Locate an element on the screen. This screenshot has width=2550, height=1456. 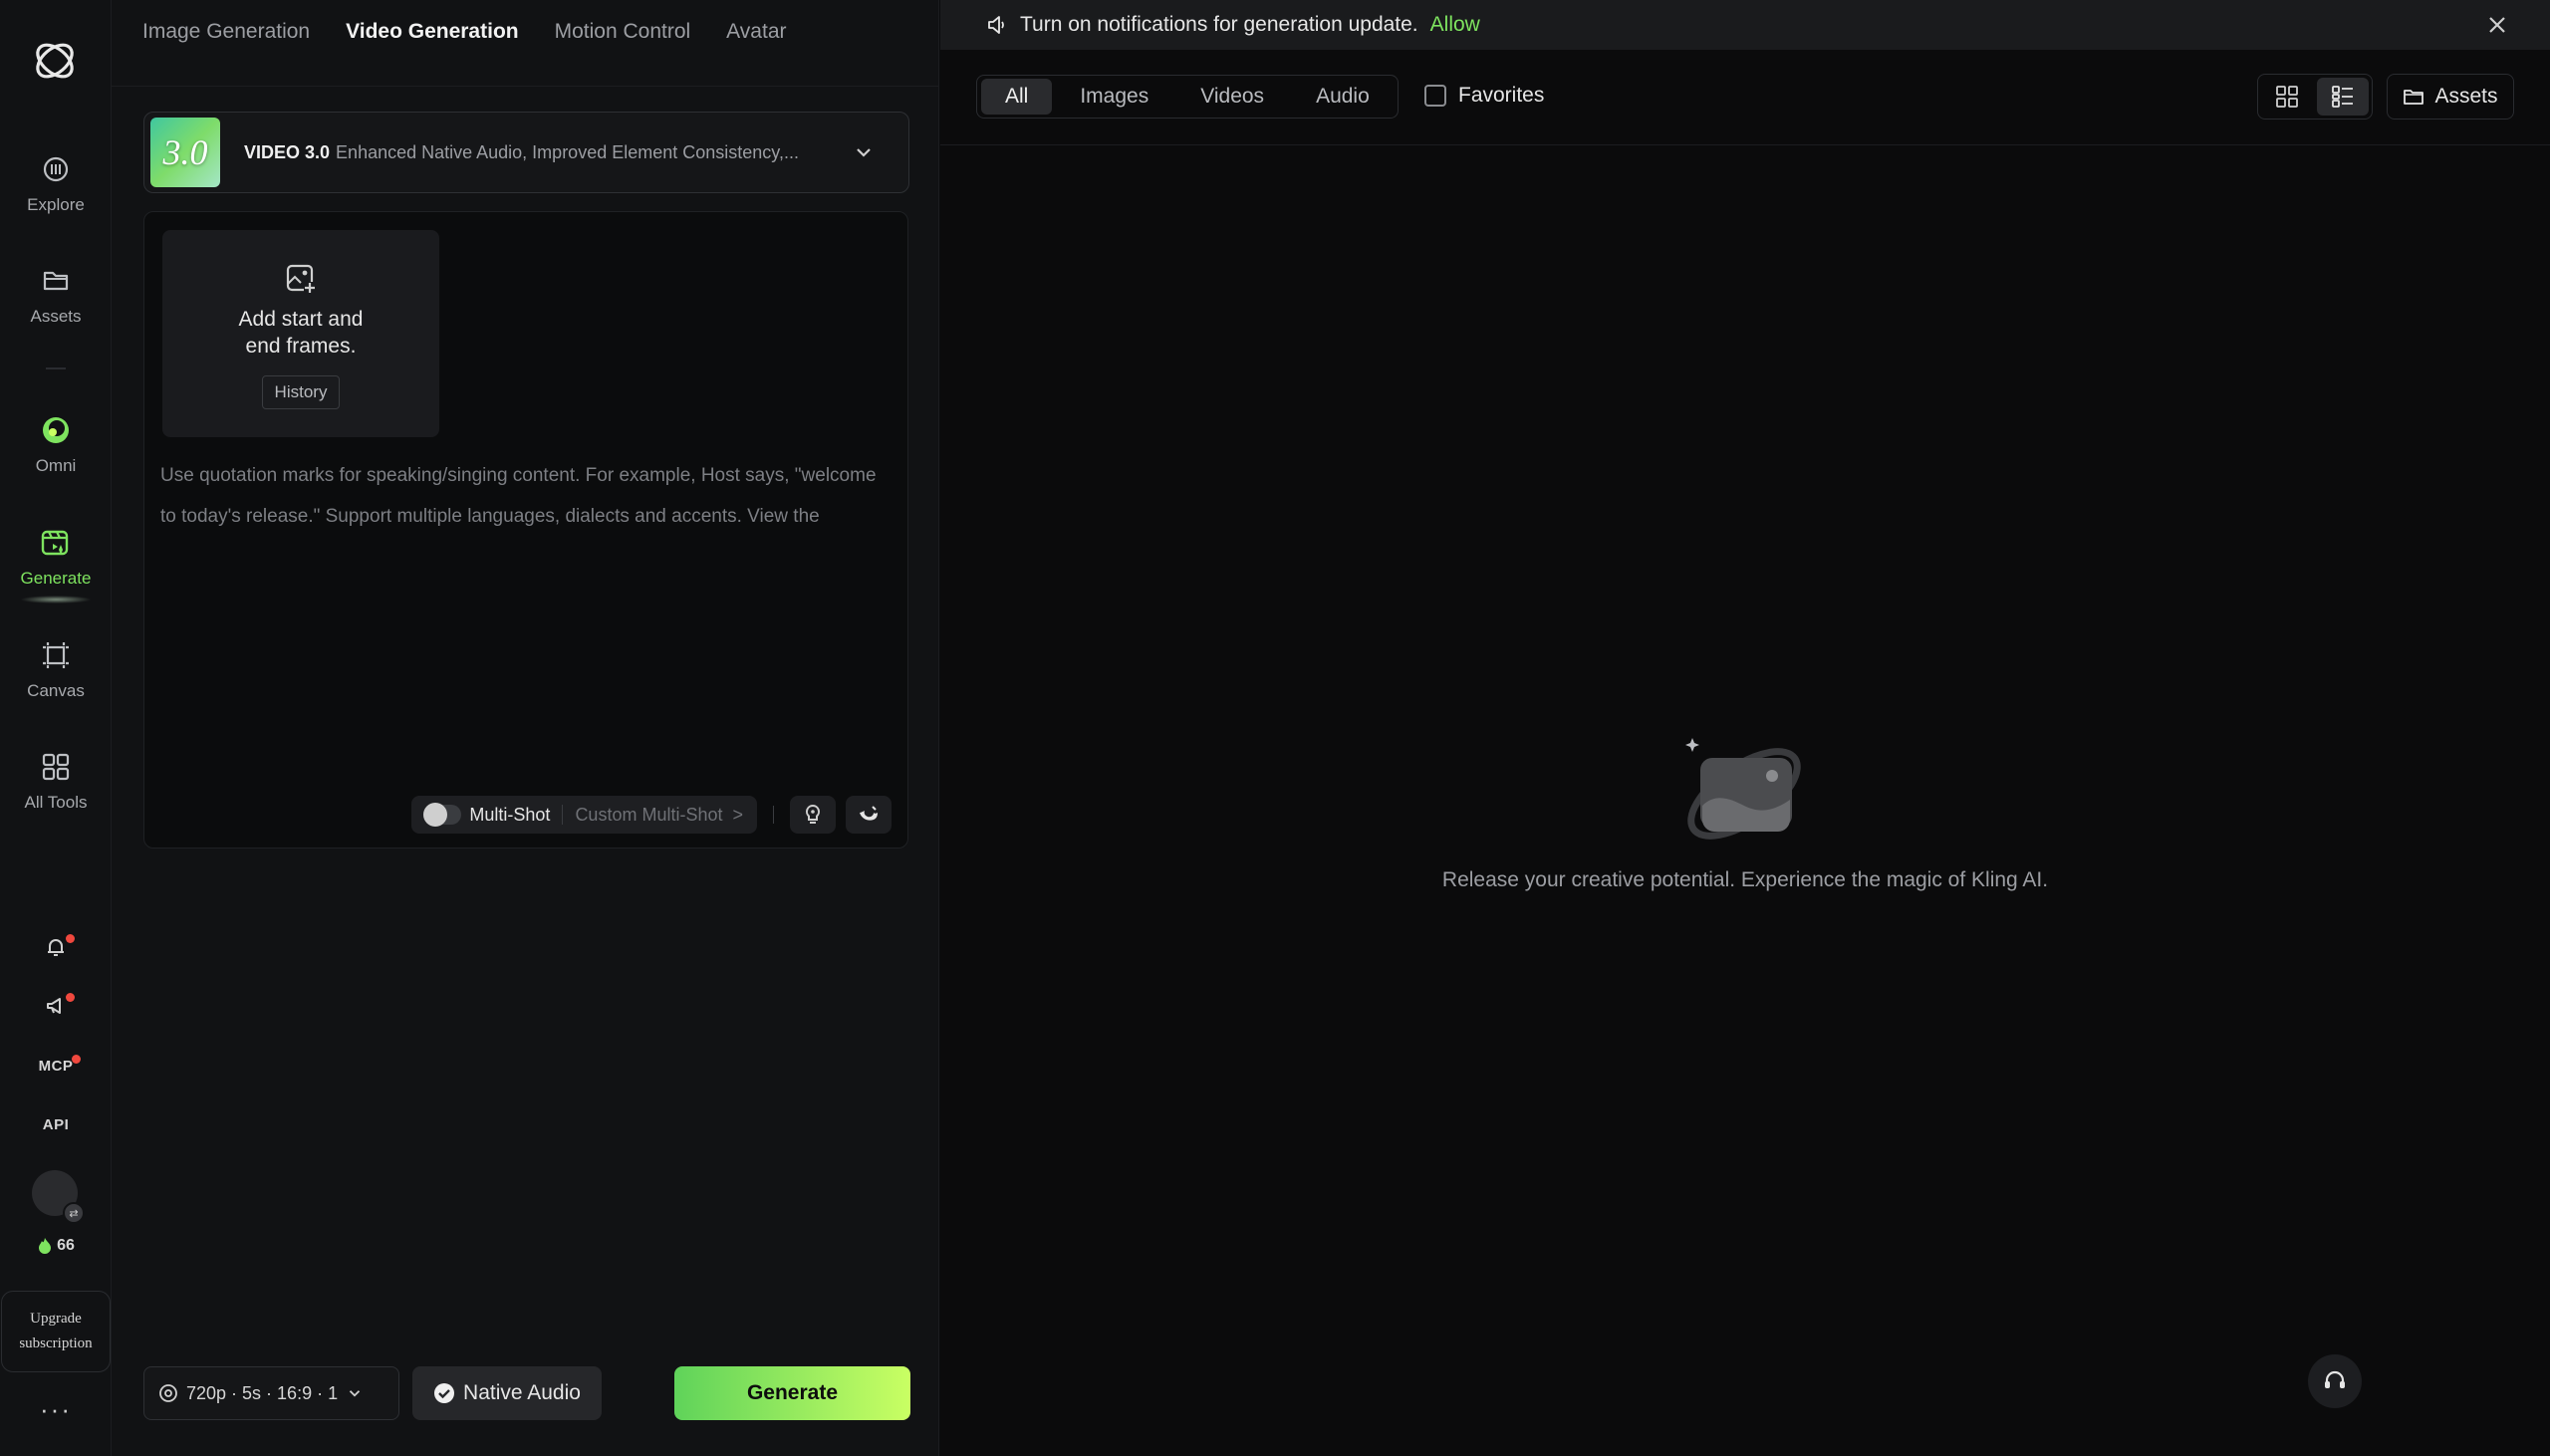
add-frames-card: Add start and end frames. History is located at coordinates (300, 333).